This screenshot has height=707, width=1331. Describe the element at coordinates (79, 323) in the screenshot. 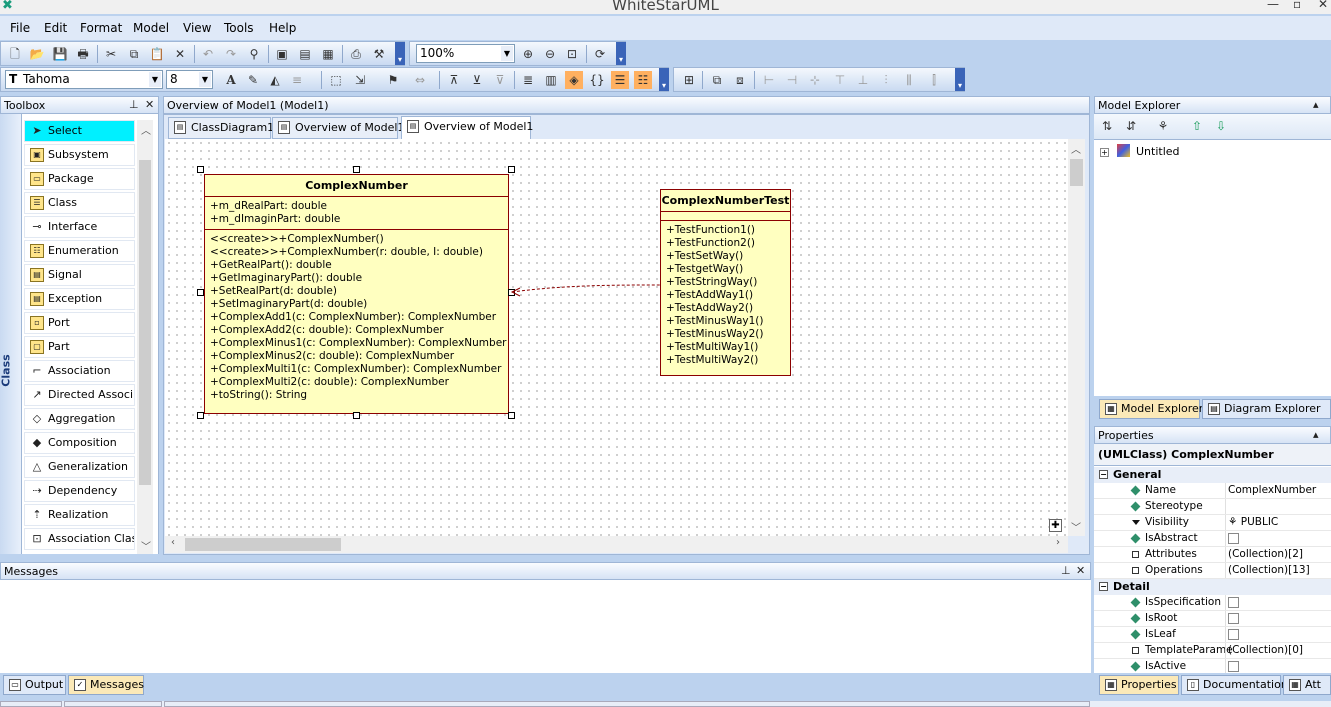

I see `toolbox-item: ▫ Port` at that location.